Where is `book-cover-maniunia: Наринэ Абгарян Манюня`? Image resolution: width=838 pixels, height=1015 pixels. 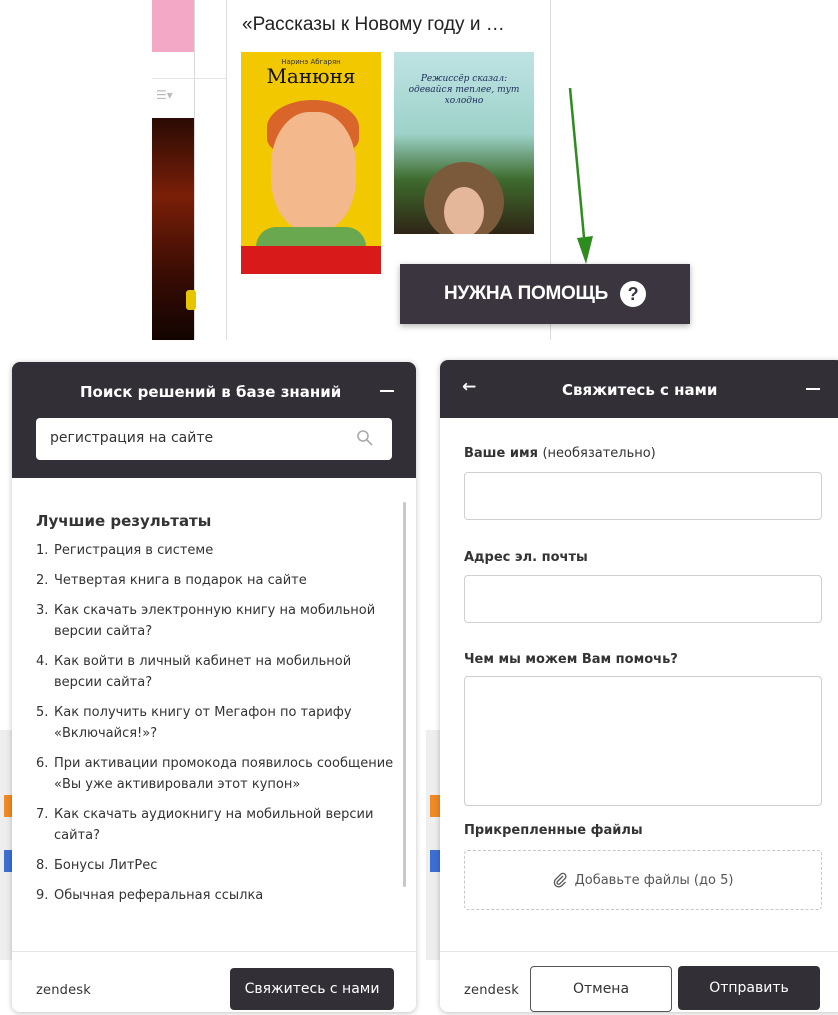 book-cover-maniunia: Наринэ Абгарян Манюня is located at coordinates (311, 163).